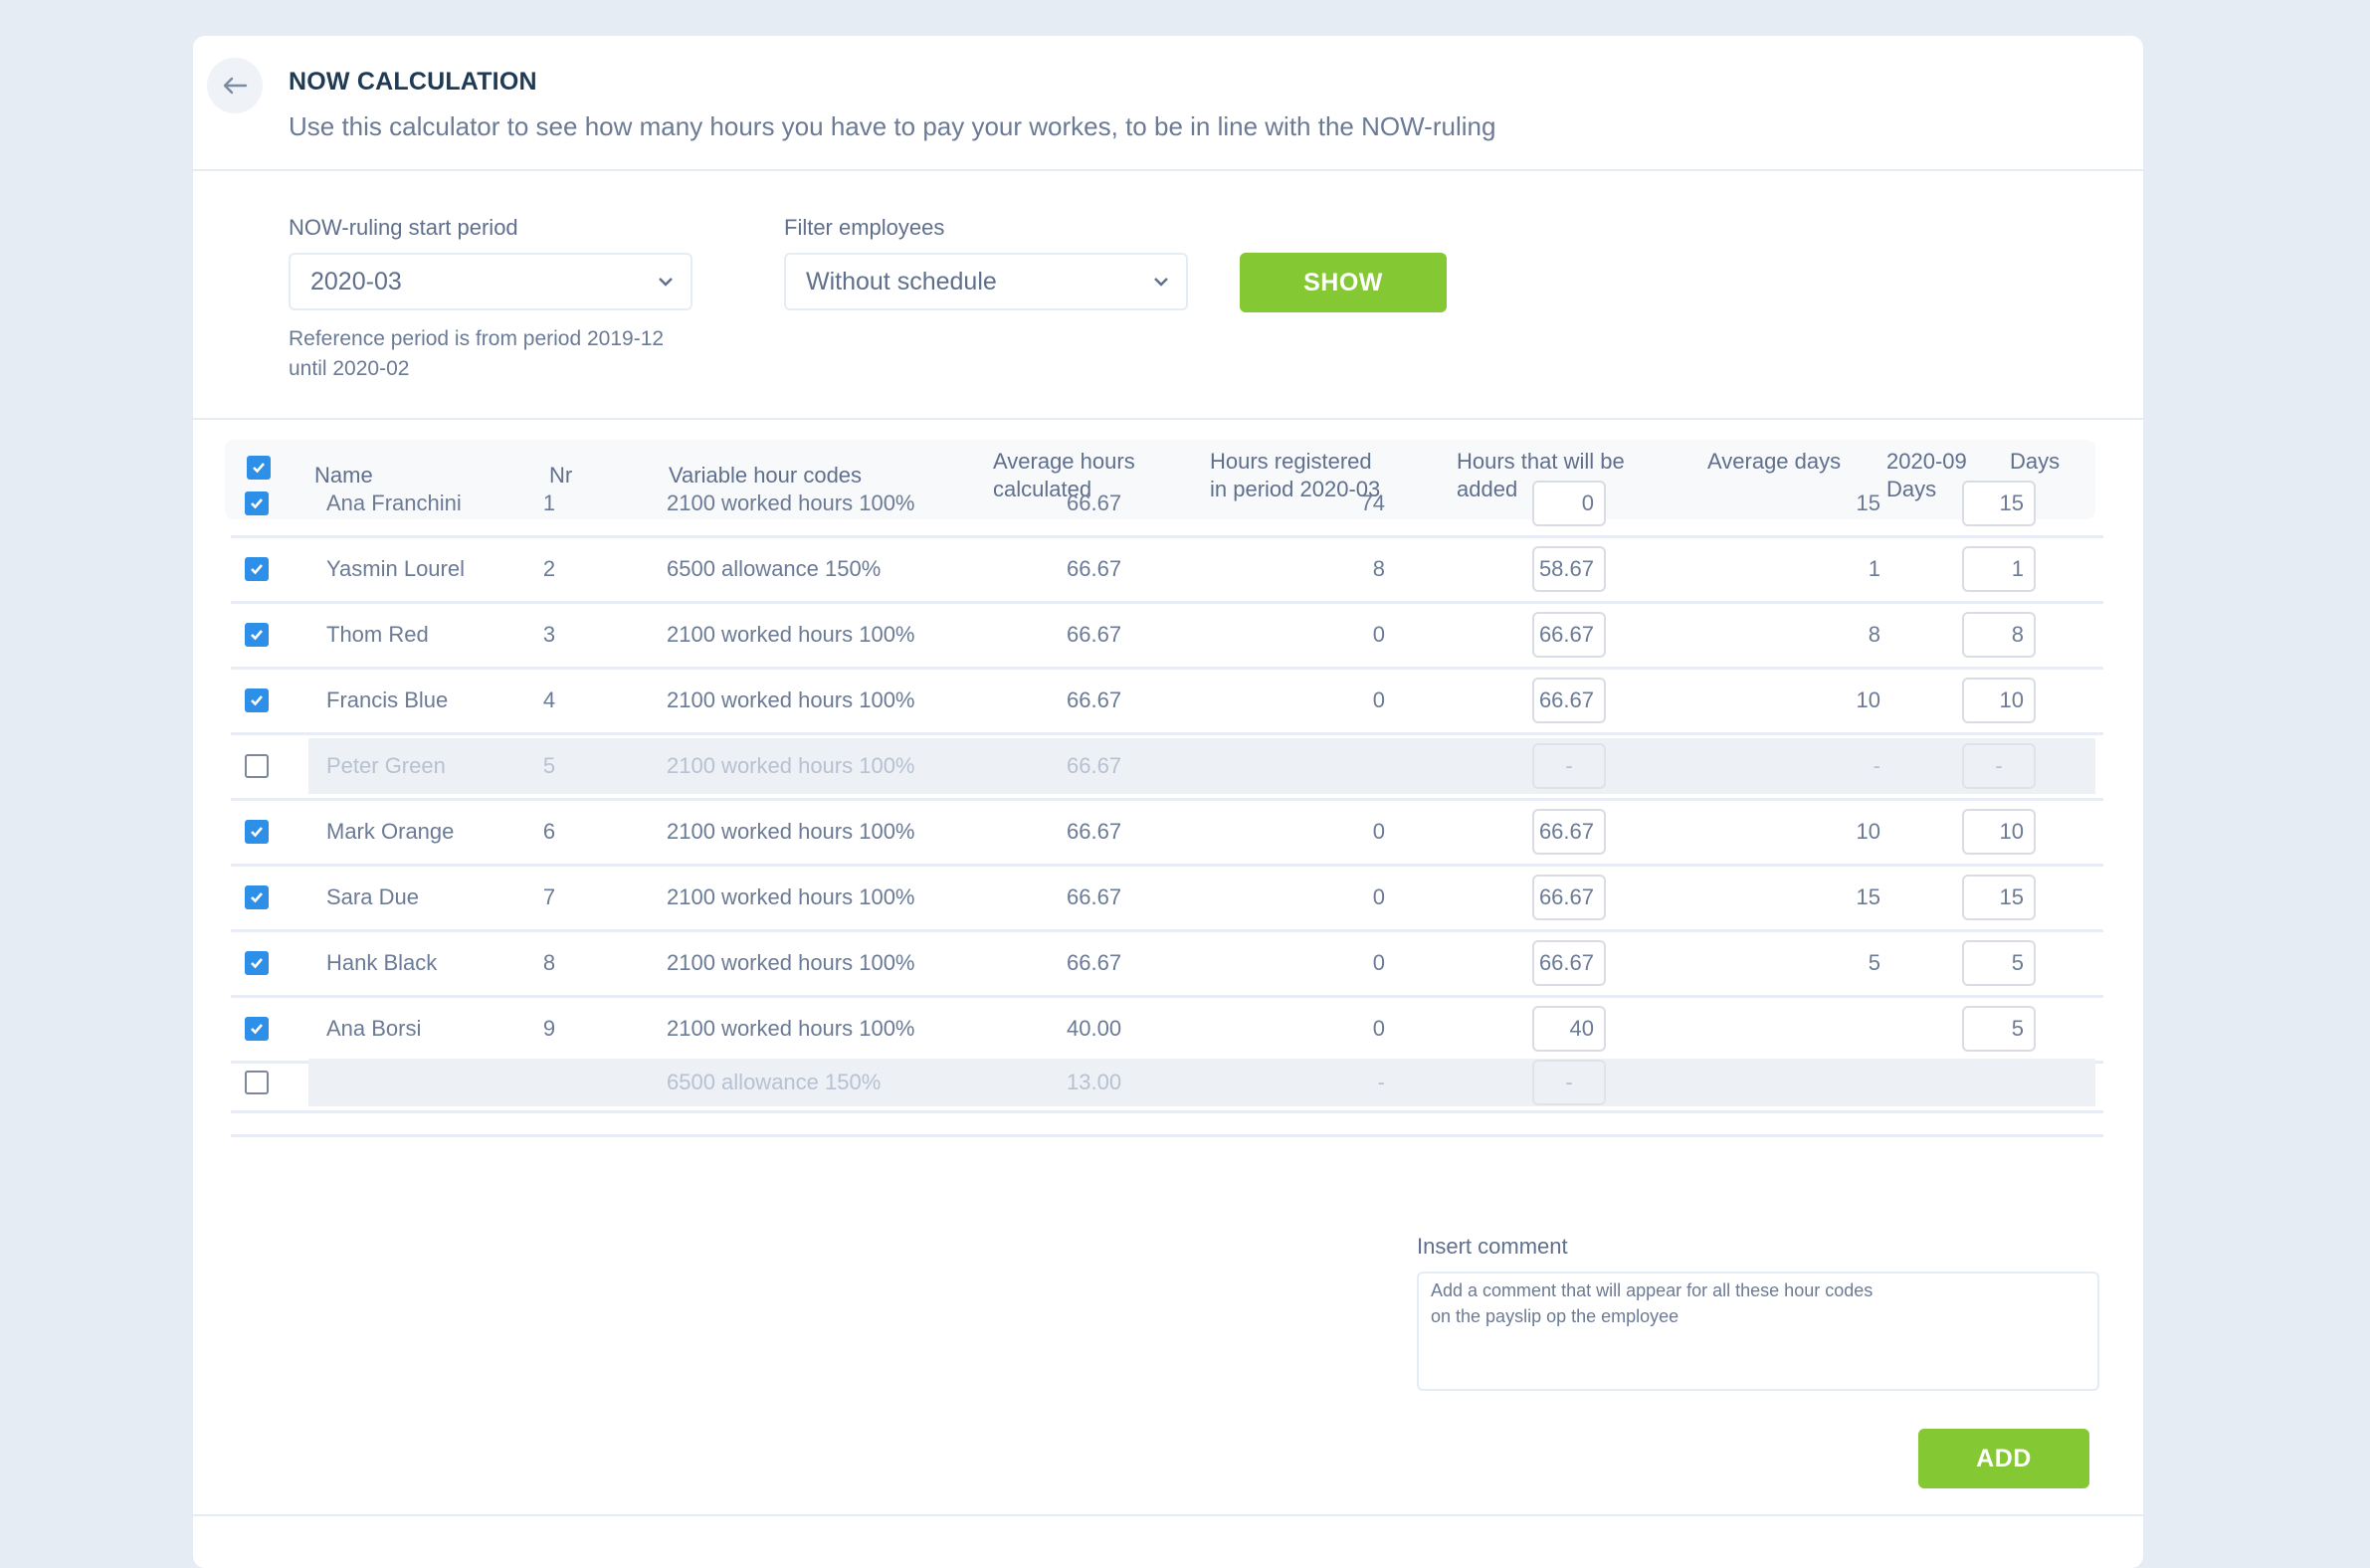  Describe the element at coordinates (1167, 1084) in the screenshot. I see `table-row: 6500 allowance 150% 13.00 - -` at that location.